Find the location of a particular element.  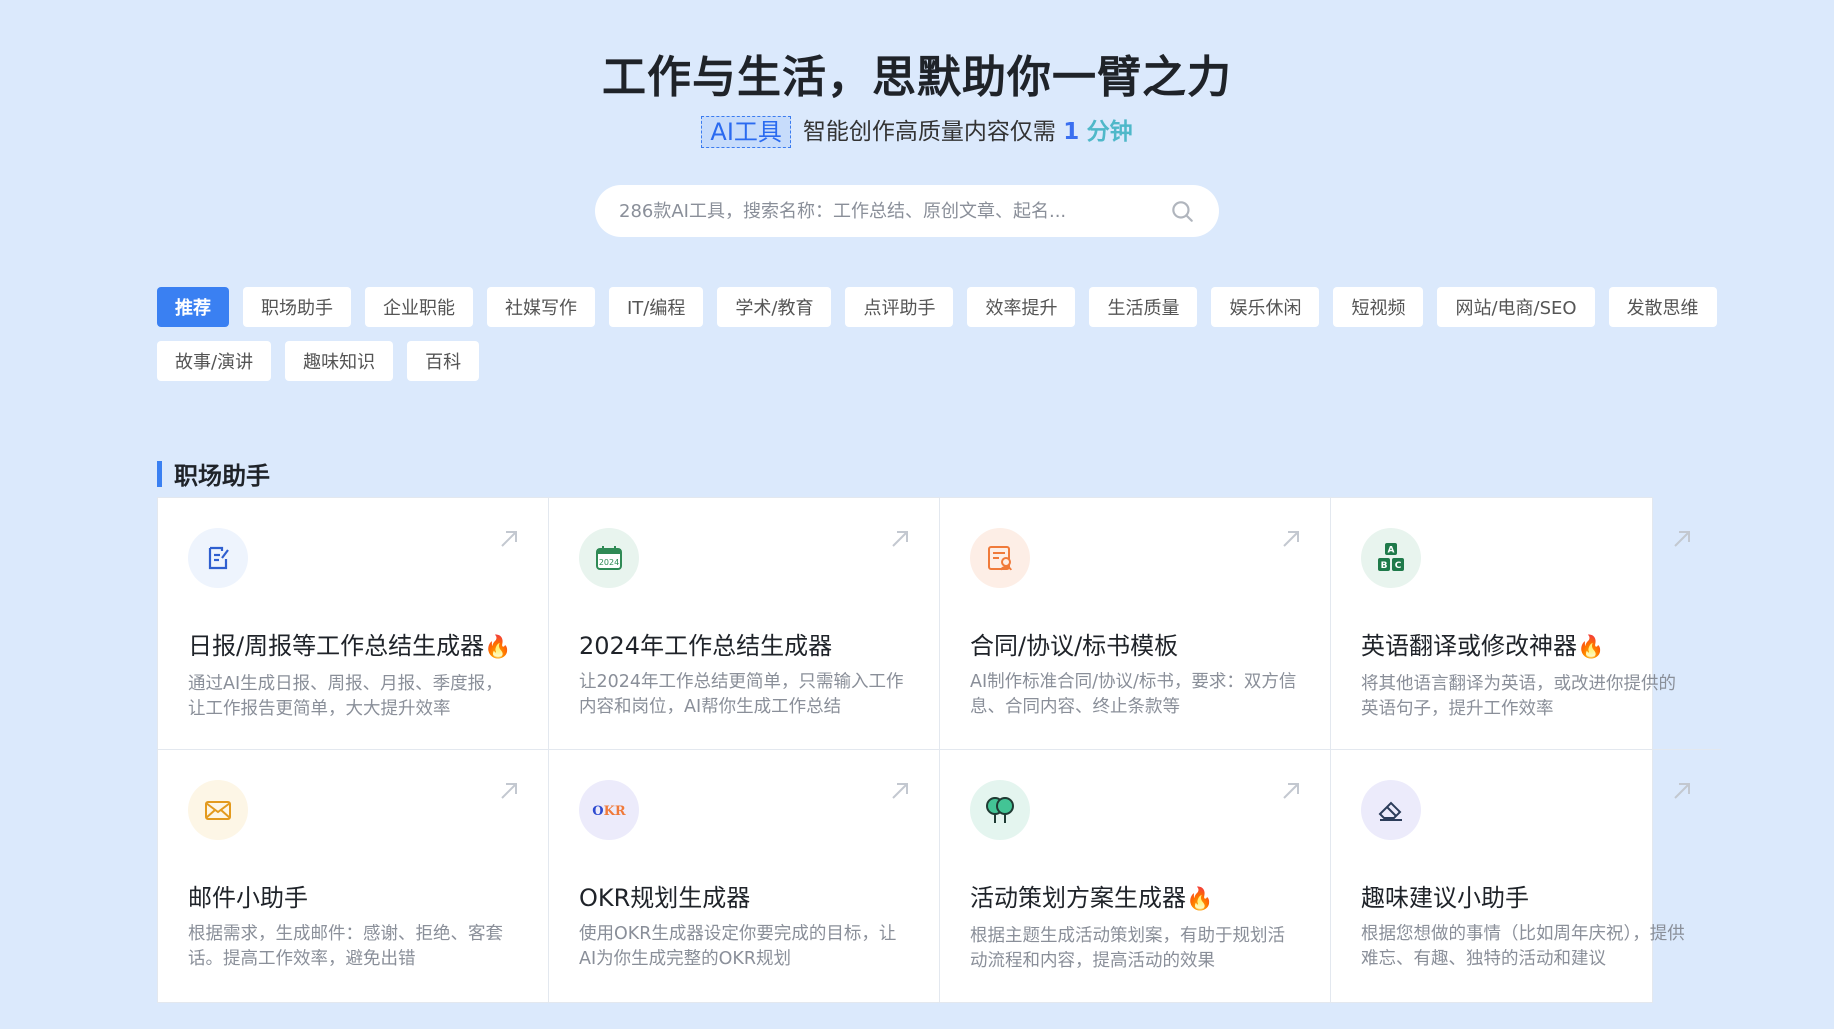

tool-card-description: 根据需求，生成邮件：感谢、拒绝、客套话。提高工作效率，避免出错 is located at coordinates (345, 946).